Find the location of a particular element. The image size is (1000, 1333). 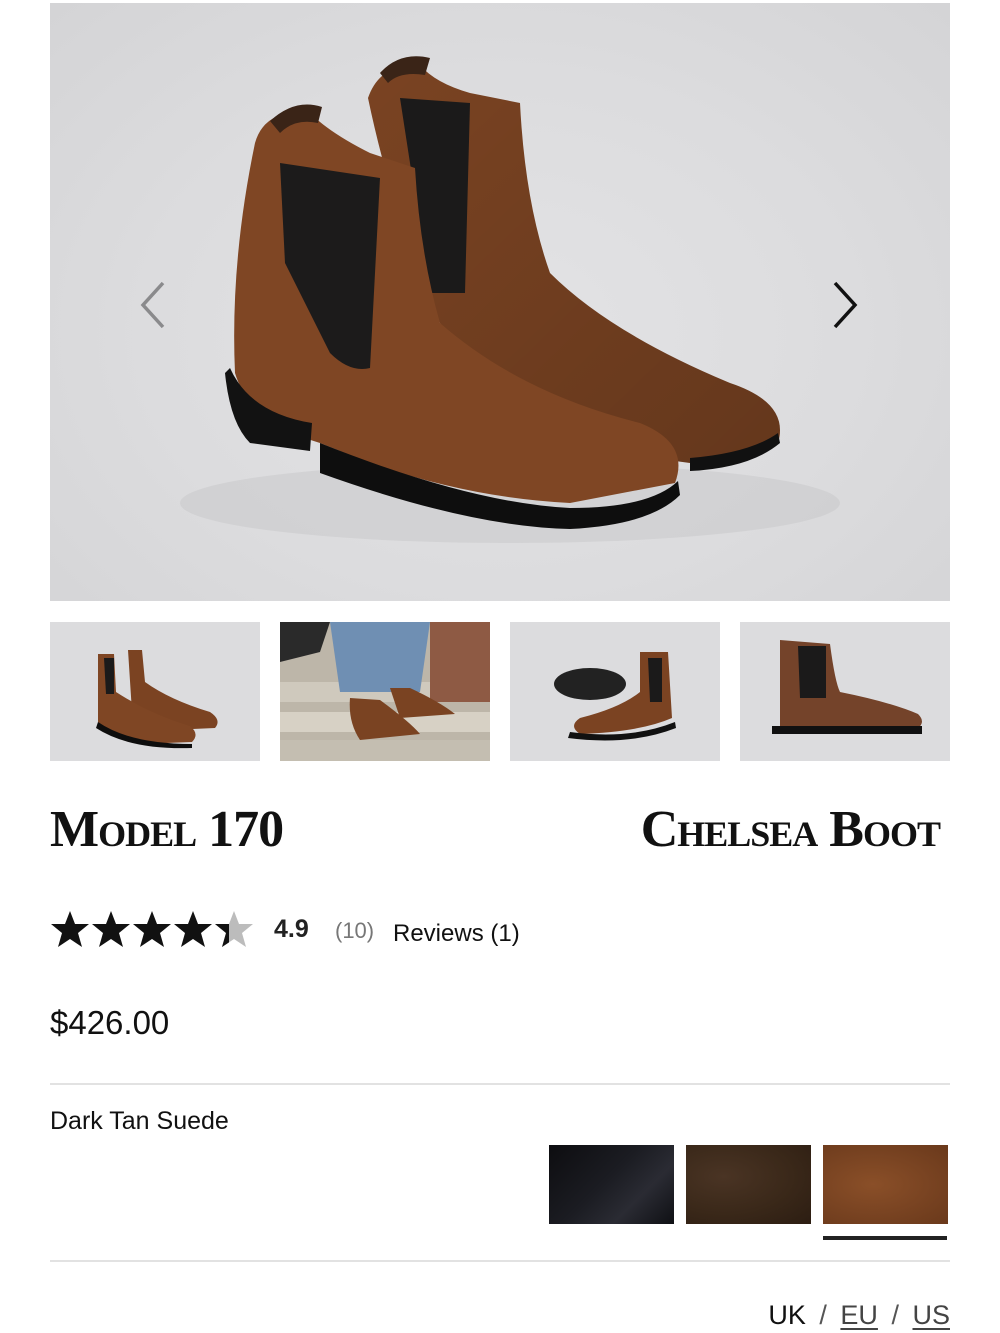

thumbnail-boot-side is located at coordinates (845, 691).